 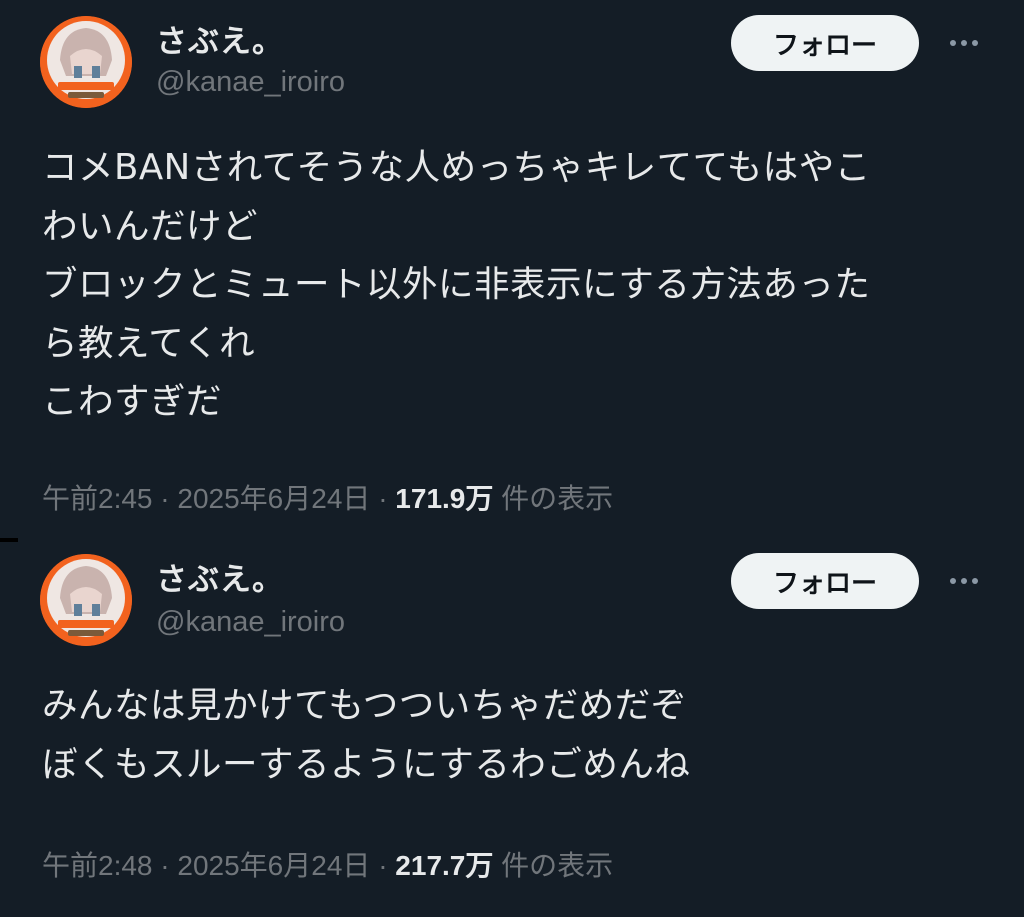 I want to click on tweet-time: 午前2:45, so click(x=97, y=498).